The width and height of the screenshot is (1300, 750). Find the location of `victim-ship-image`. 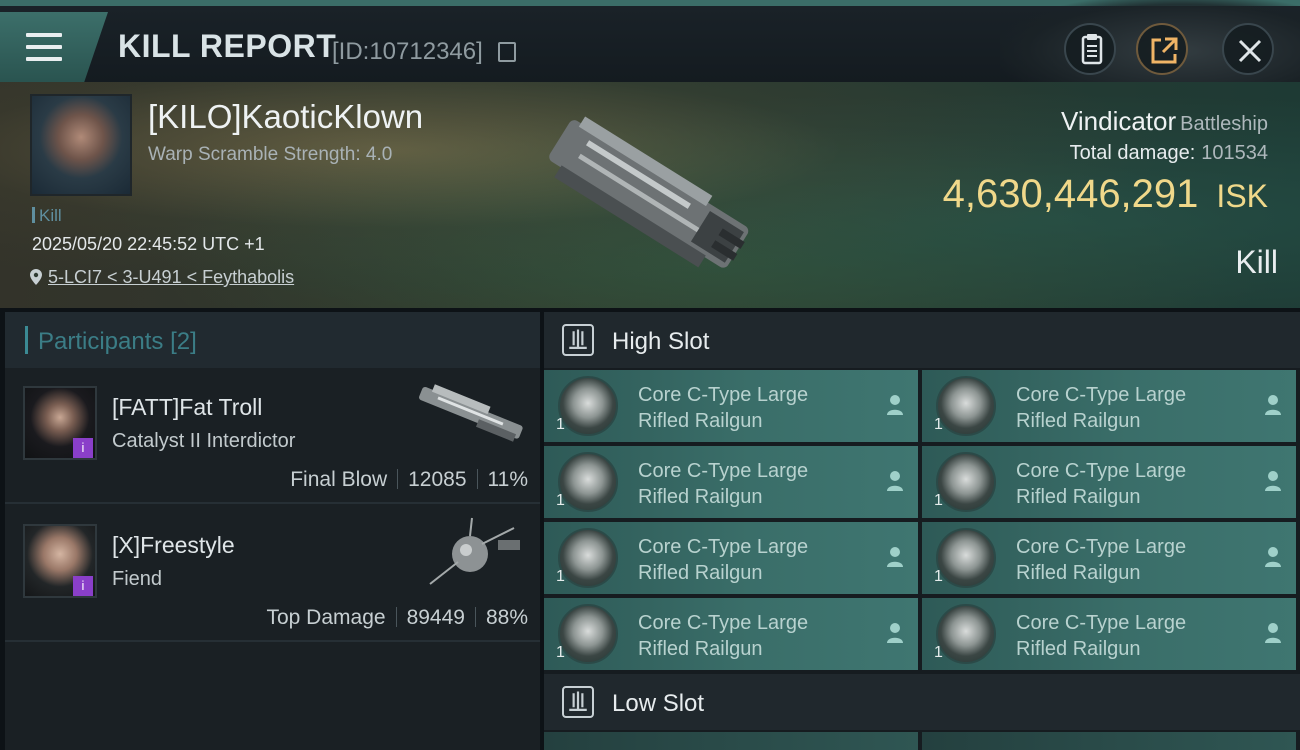

victim-ship-image is located at coordinates (649, 192).